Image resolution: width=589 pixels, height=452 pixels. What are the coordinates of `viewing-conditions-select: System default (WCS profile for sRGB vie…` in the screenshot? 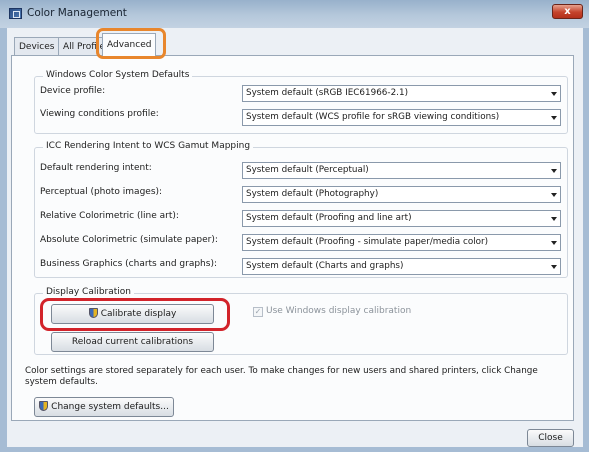 It's located at (401, 117).